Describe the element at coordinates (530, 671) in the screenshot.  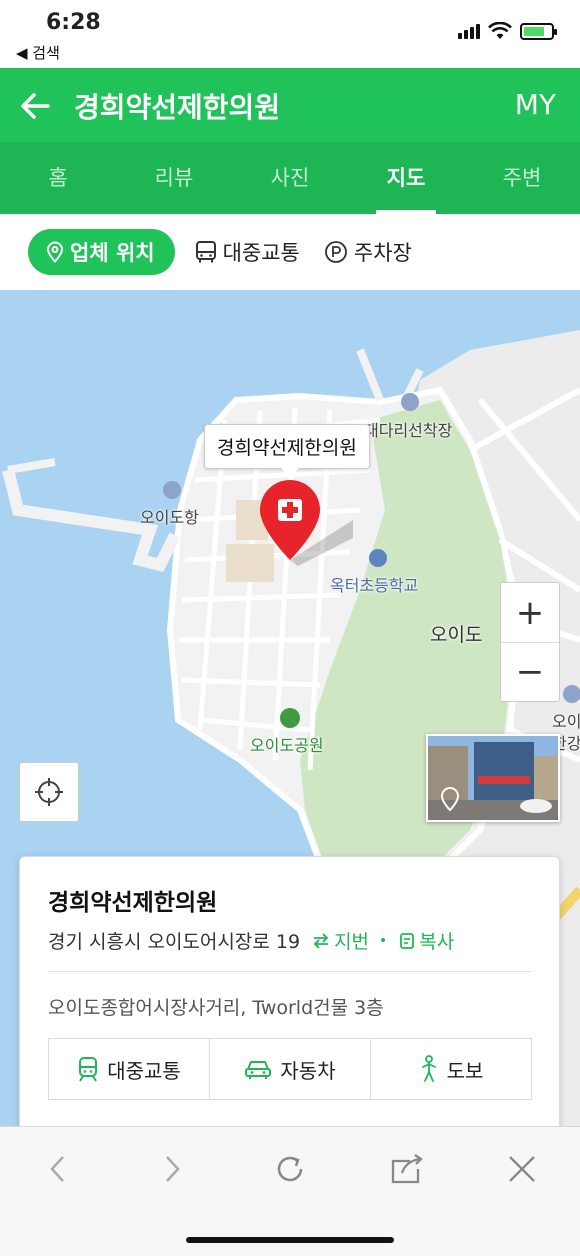
I see `zoom-out-button: −` at that location.